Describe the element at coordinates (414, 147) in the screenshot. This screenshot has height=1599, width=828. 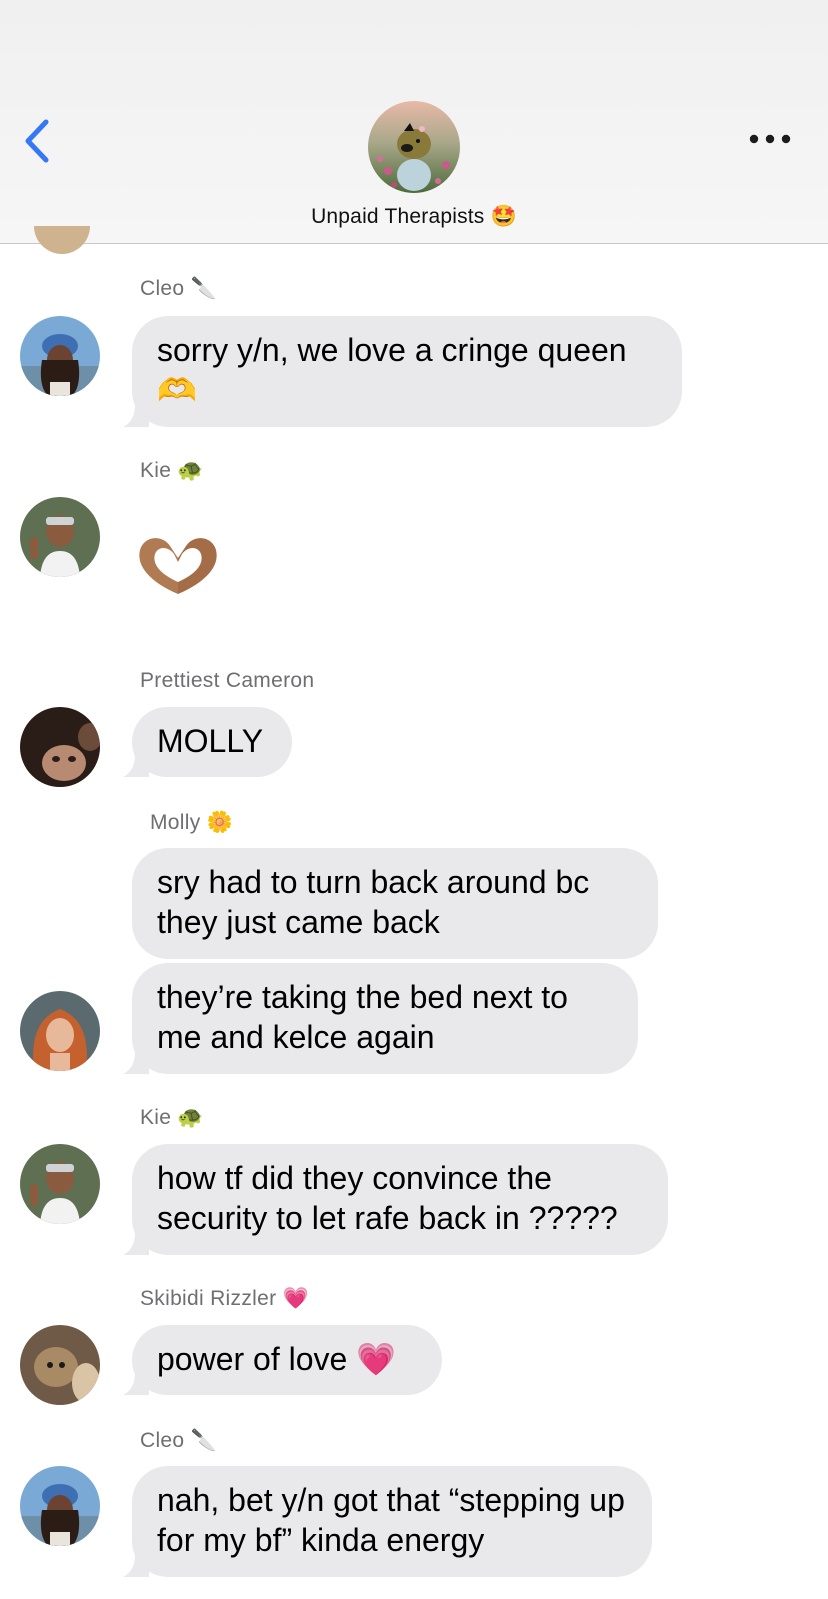
I see `group-avatar` at that location.